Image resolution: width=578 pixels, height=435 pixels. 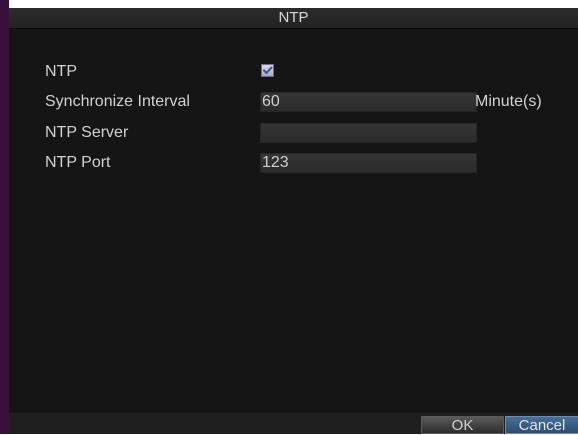 What do you see at coordinates (117, 101) in the screenshot?
I see `sync-interval-label: Synchronize Interval` at bounding box center [117, 101].